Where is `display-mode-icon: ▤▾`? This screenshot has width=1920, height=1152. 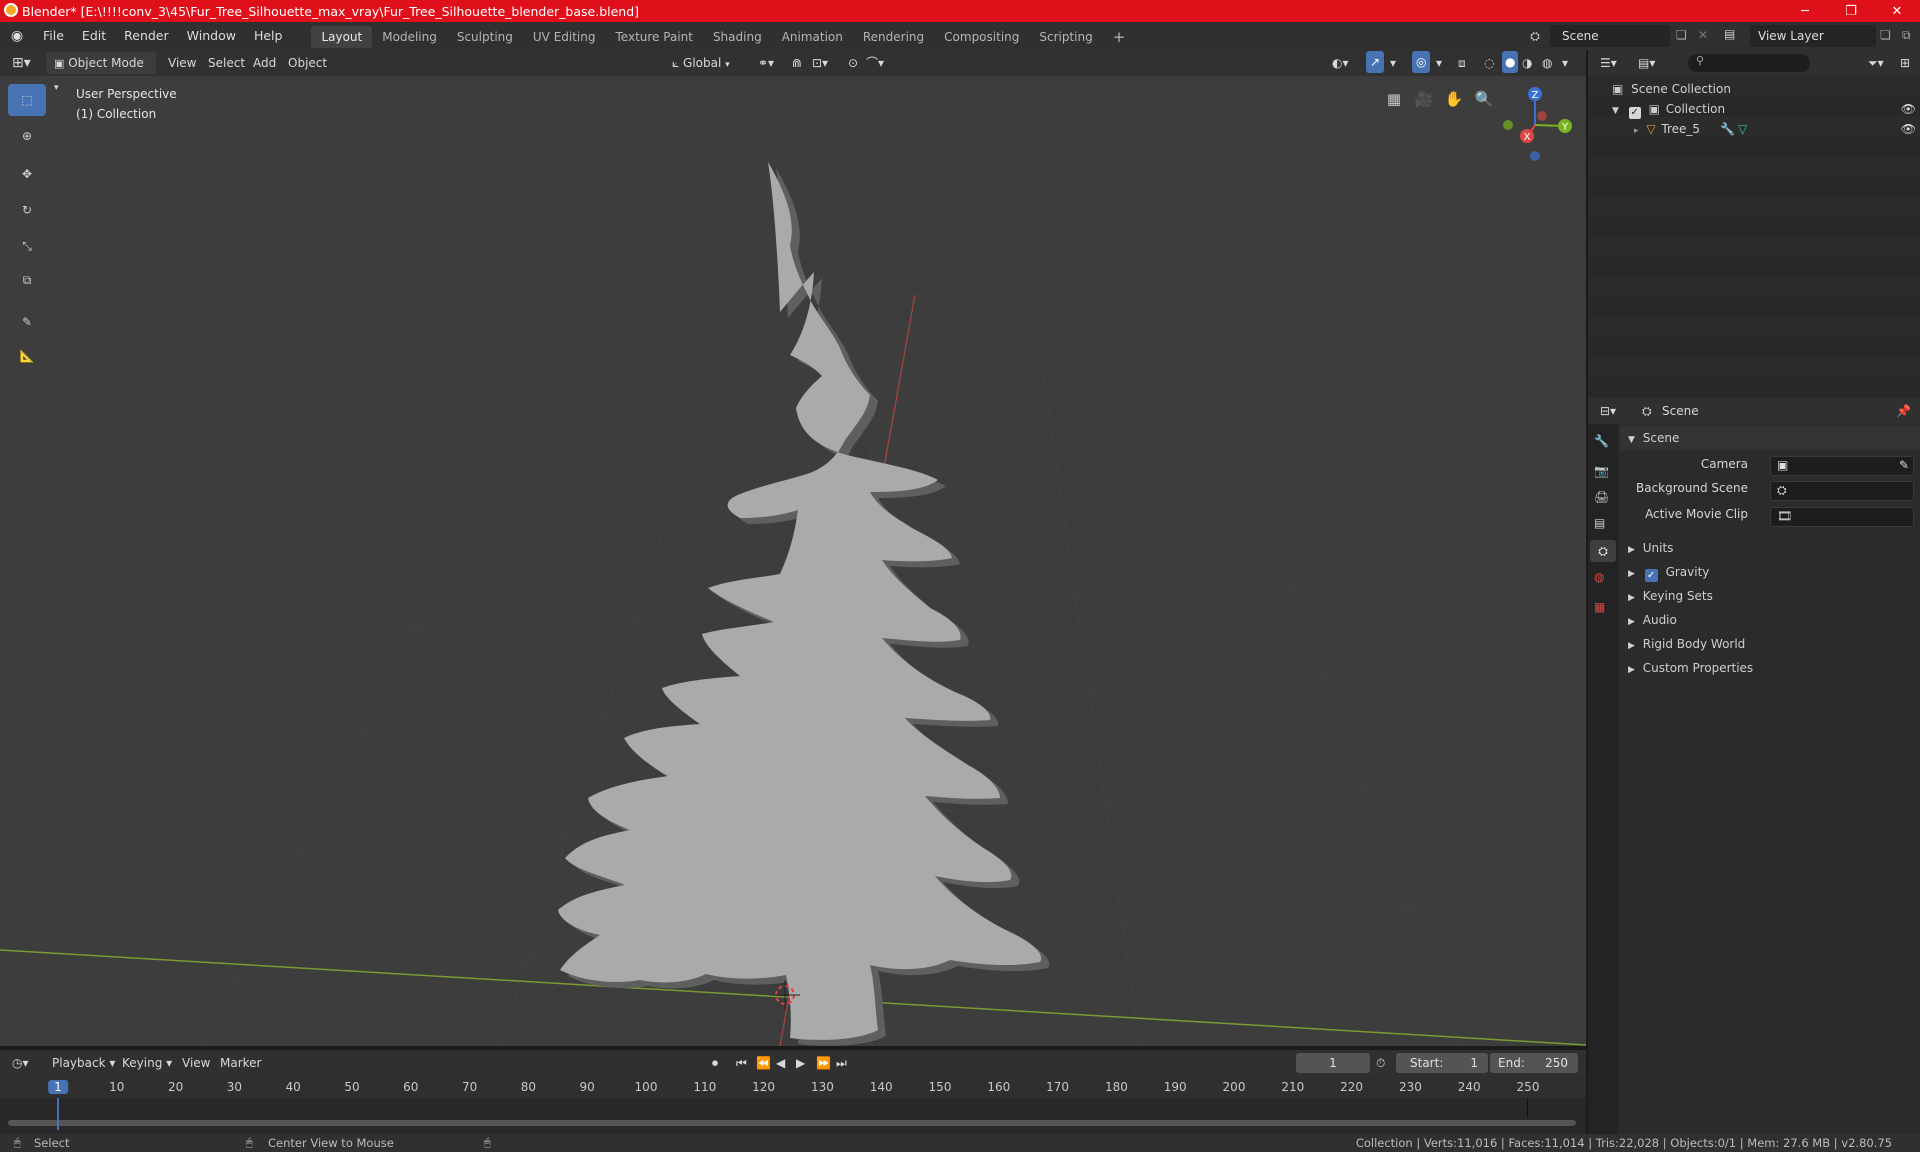 display-mode-icon: ▤▾ is located at coordinates (1646, 63).